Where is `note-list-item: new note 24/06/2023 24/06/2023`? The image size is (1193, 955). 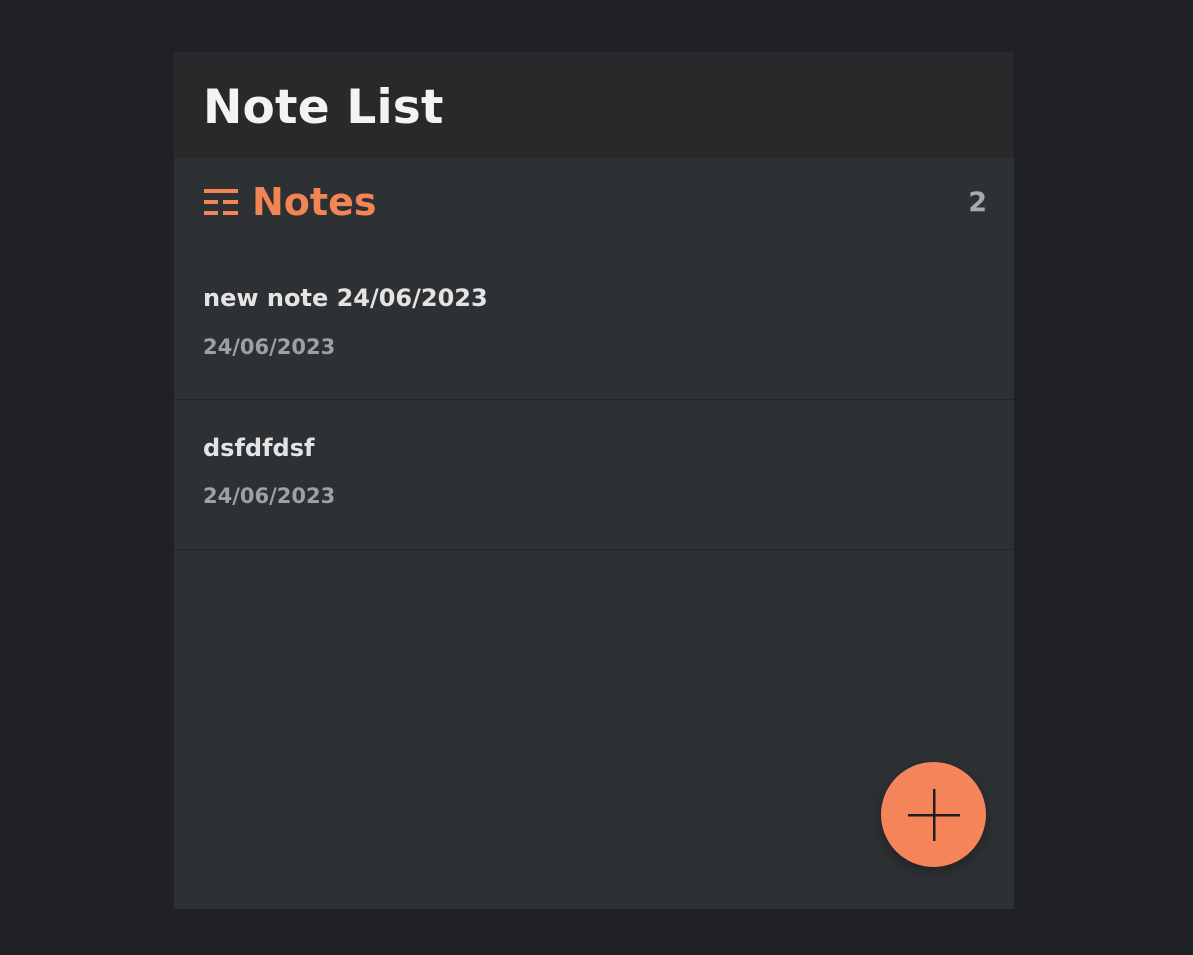 note-list-item: new note 24/06/2023 24/06/2023 is located at coordinates (594, 329).